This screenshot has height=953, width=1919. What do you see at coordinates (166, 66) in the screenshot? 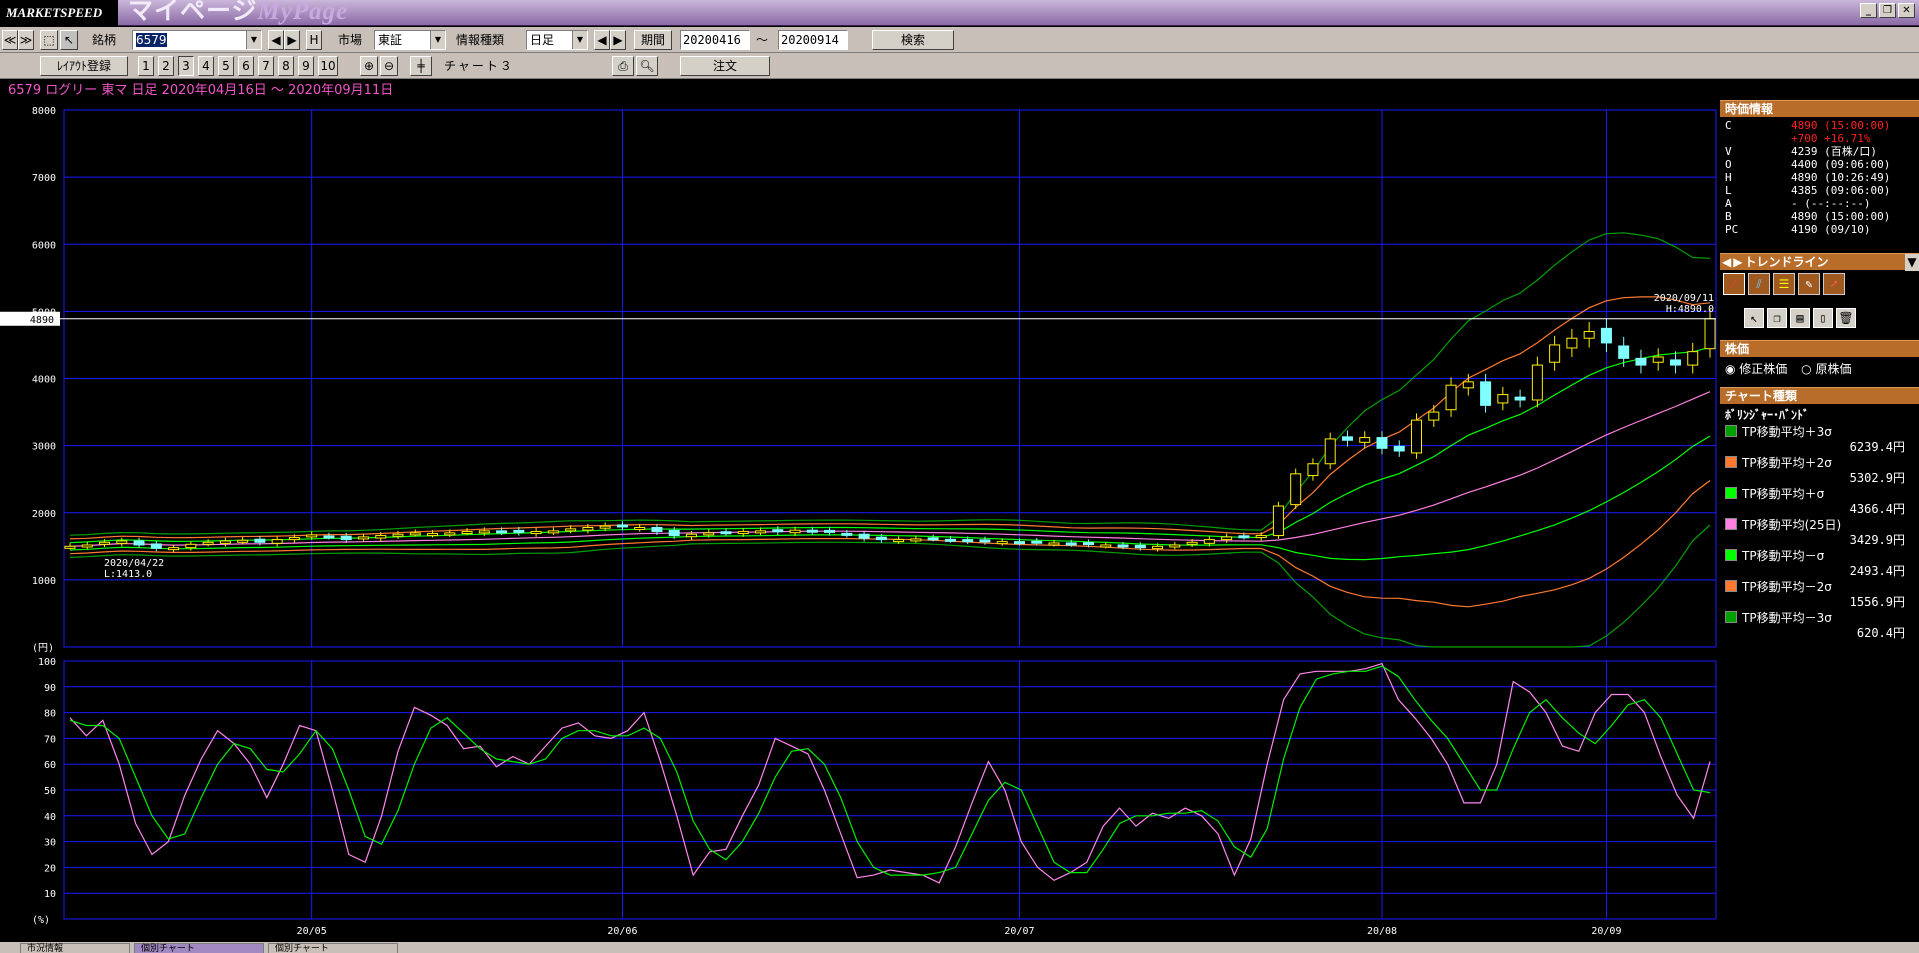
I see `layout-number-2: 2` at bounding box center [166, 66].